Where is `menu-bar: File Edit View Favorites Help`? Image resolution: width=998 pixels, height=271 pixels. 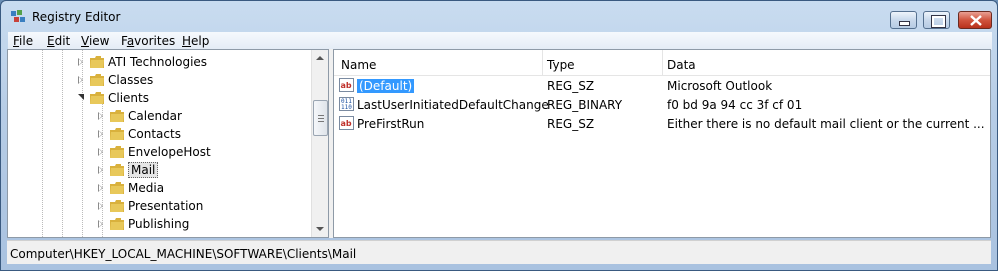
menu-bar: File Edit View Favorites Help is located at coordinates (500, 41).